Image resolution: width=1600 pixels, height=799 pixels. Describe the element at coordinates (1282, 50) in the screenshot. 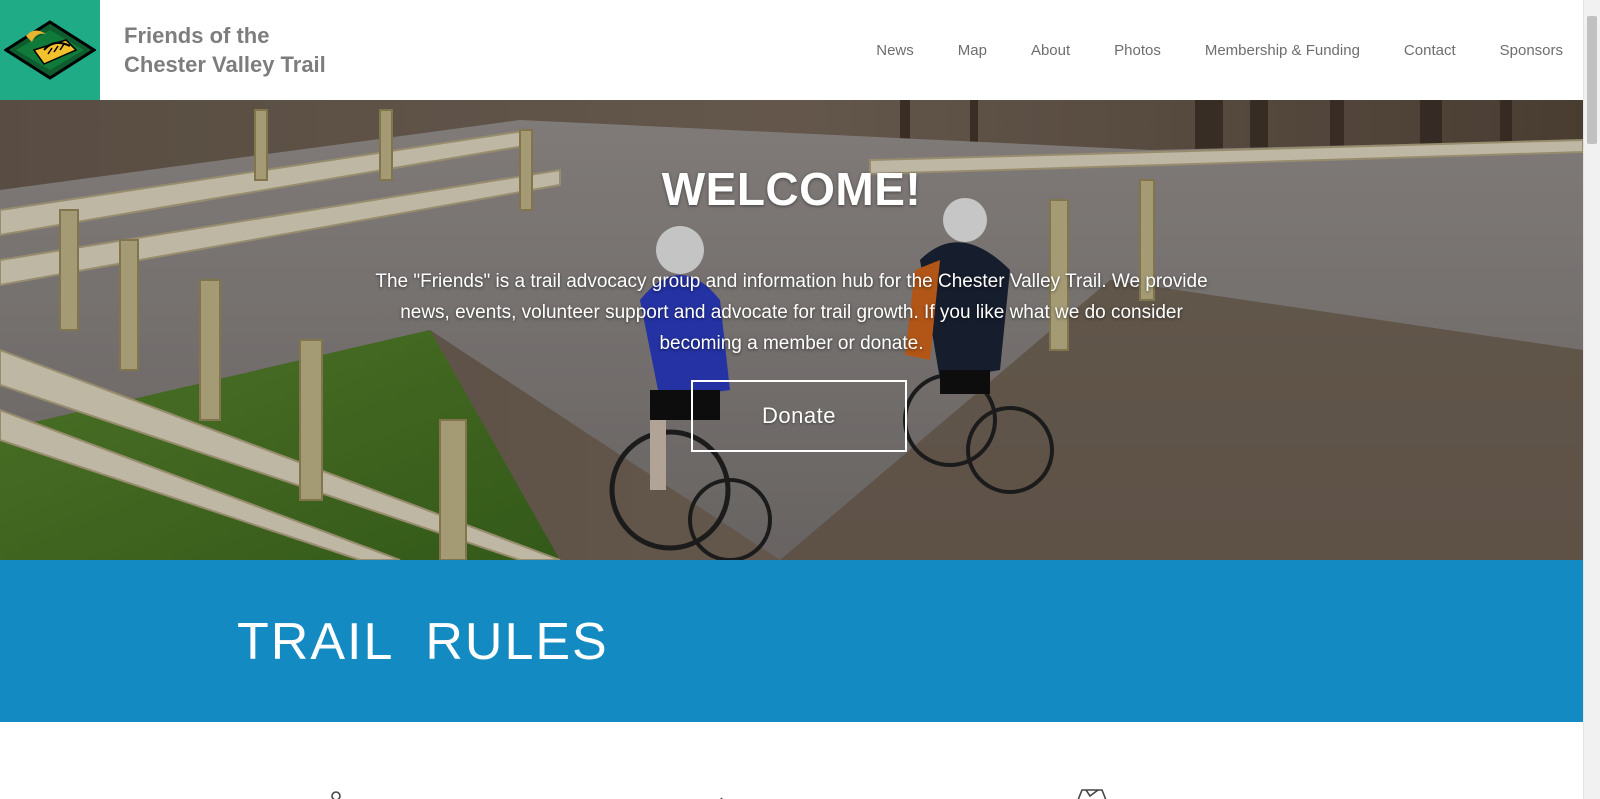

I see `nav-item-membership-funding: Membership & Funding` at that location.